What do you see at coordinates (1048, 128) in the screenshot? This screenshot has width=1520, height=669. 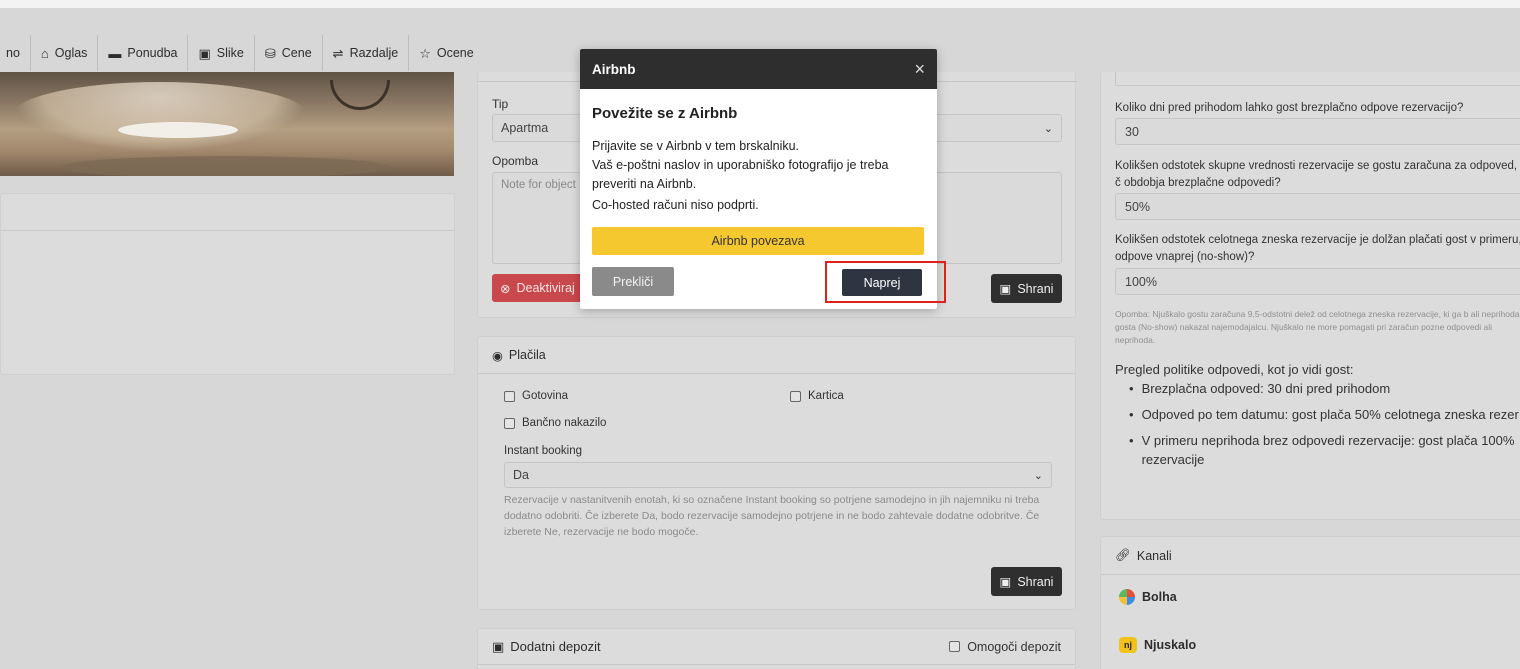 I see `chevron-down-icon: ⌄` at bounding box center [1048, 128].